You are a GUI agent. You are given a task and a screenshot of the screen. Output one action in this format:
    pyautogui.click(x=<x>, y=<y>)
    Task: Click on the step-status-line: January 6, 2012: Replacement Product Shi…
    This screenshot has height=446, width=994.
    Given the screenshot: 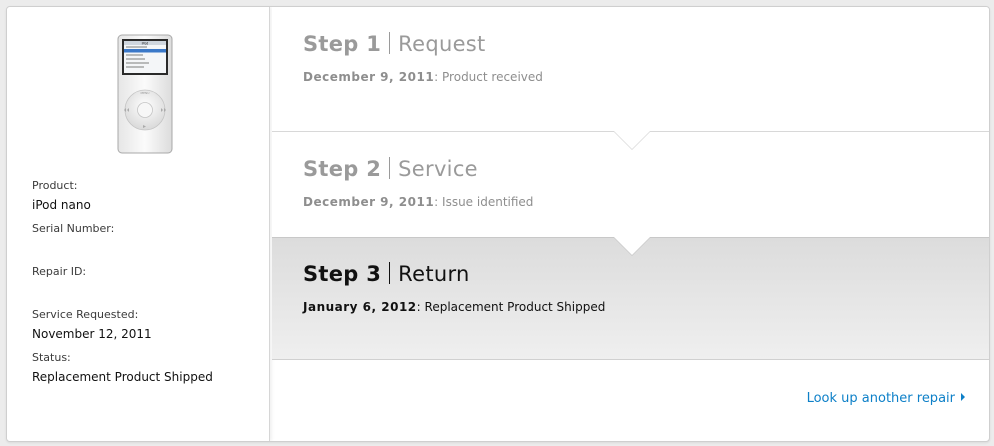 What is the action you would take?
    pyautogui.click(x=454, y=307)
    